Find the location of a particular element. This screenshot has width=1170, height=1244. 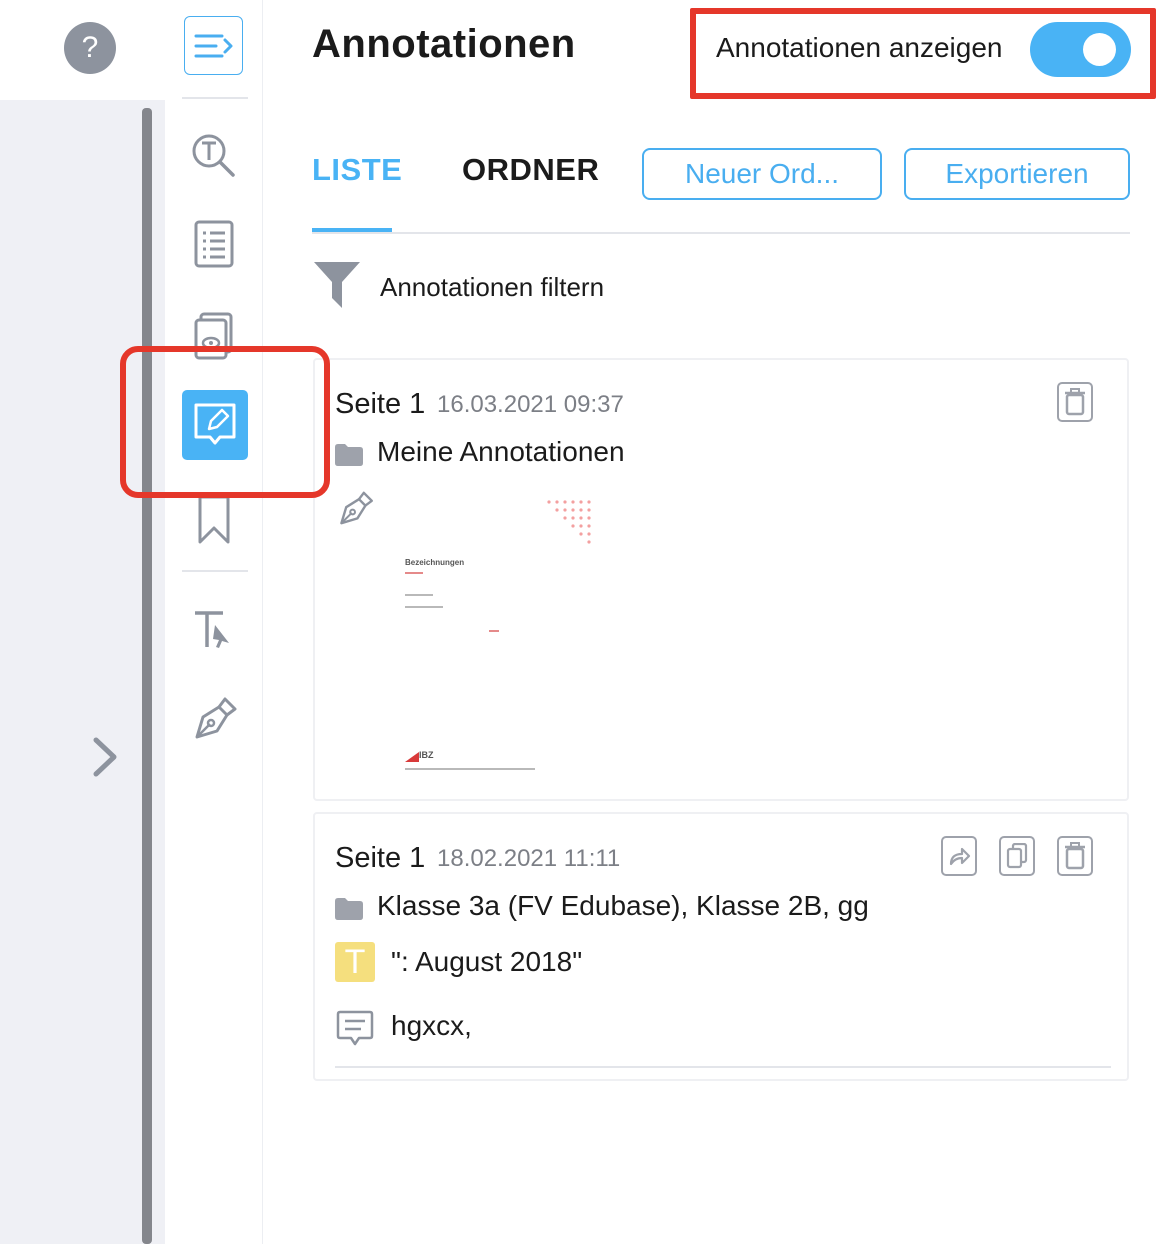

annotation-date: 16.03.2021 09:37 is located at coordinates (530, 404).